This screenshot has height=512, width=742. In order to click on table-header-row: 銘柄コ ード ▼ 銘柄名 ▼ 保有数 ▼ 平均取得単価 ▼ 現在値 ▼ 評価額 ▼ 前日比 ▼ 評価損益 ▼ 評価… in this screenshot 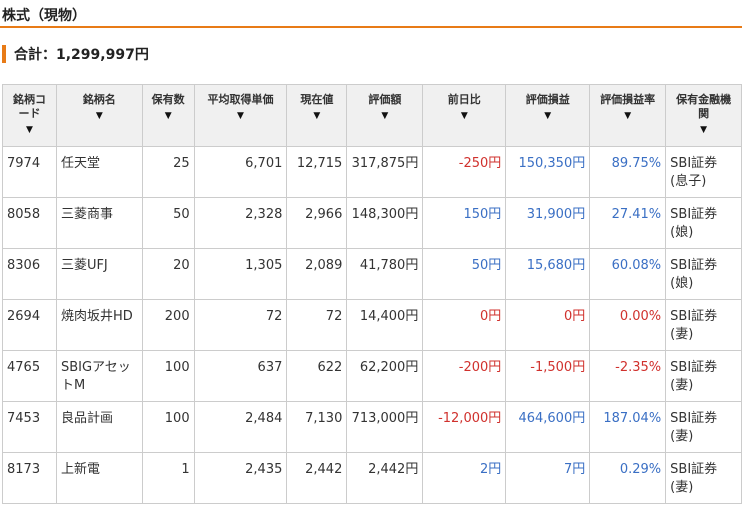, I will do `click(372, 115)`.